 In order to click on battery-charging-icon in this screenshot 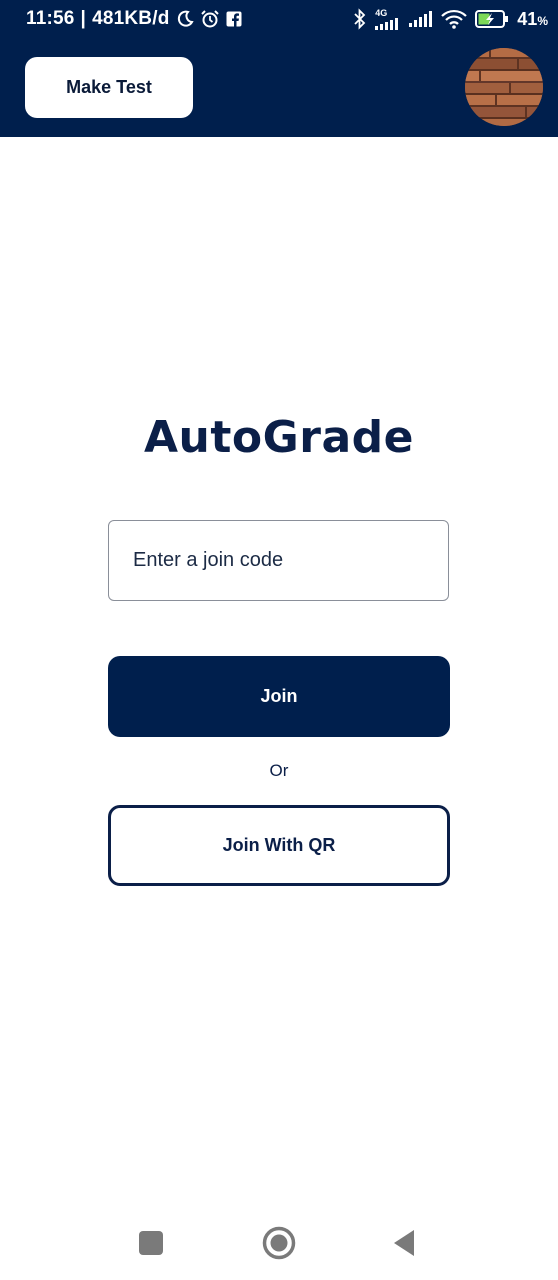, I will do `click(492, 19)`.